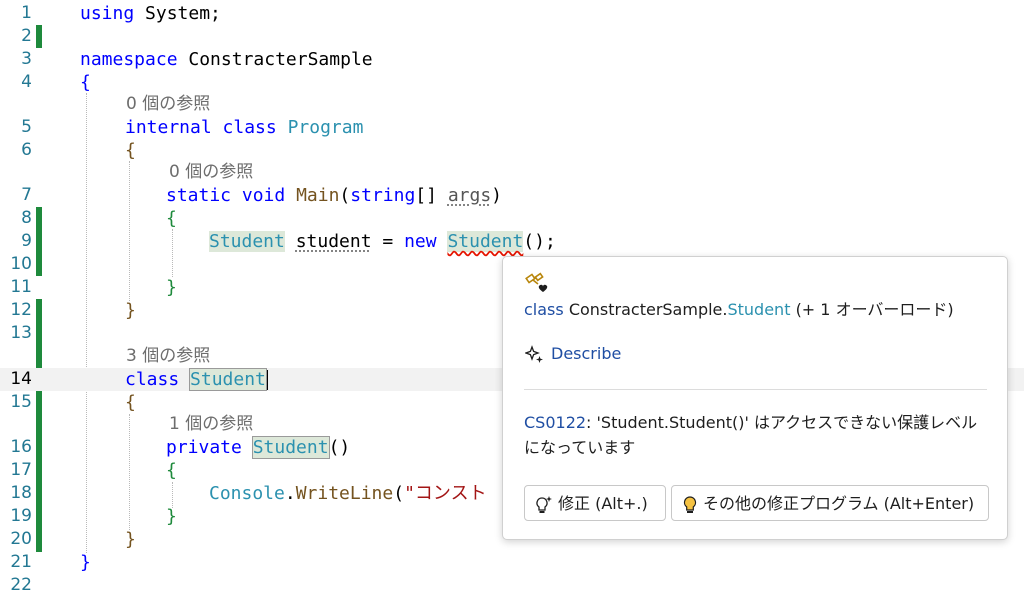 This screenshot has width=1024, height=608. Describe the element at coordinates (512, 36) in the screenshot. I see `code-line: 2` at that location.